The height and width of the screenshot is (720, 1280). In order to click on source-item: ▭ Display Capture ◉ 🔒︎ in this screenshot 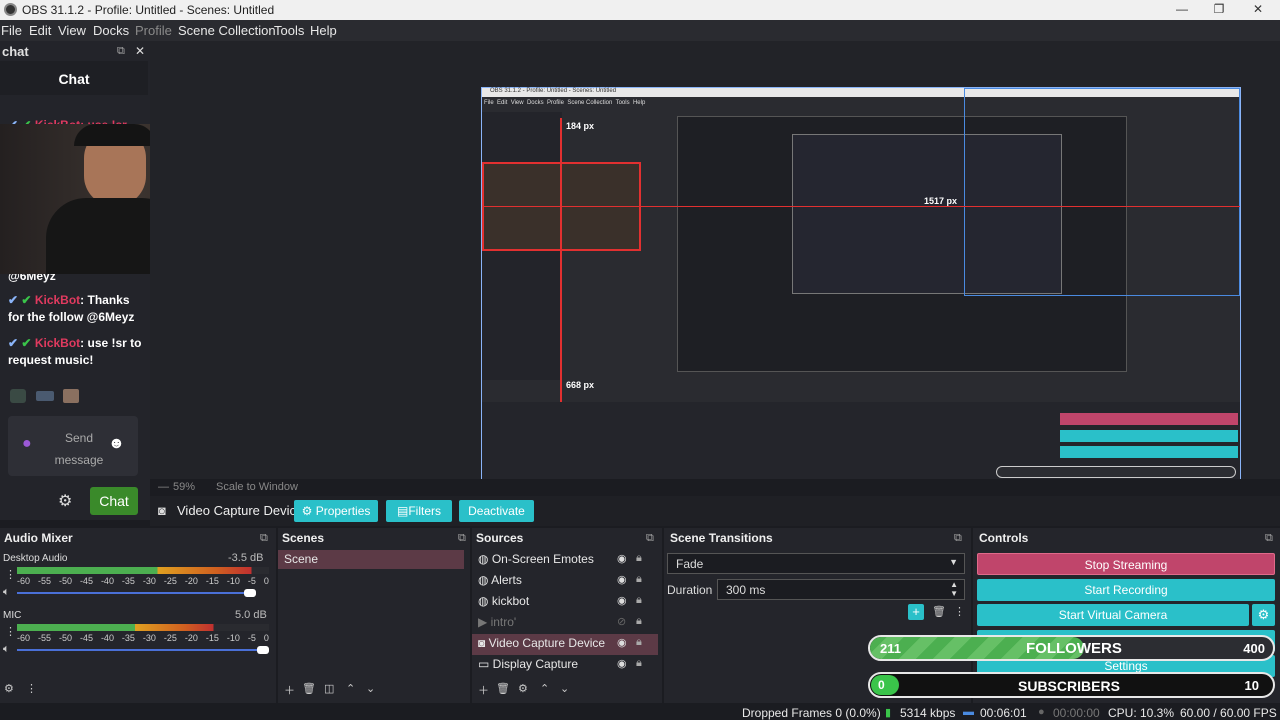, I will do `click(565, 665)`.